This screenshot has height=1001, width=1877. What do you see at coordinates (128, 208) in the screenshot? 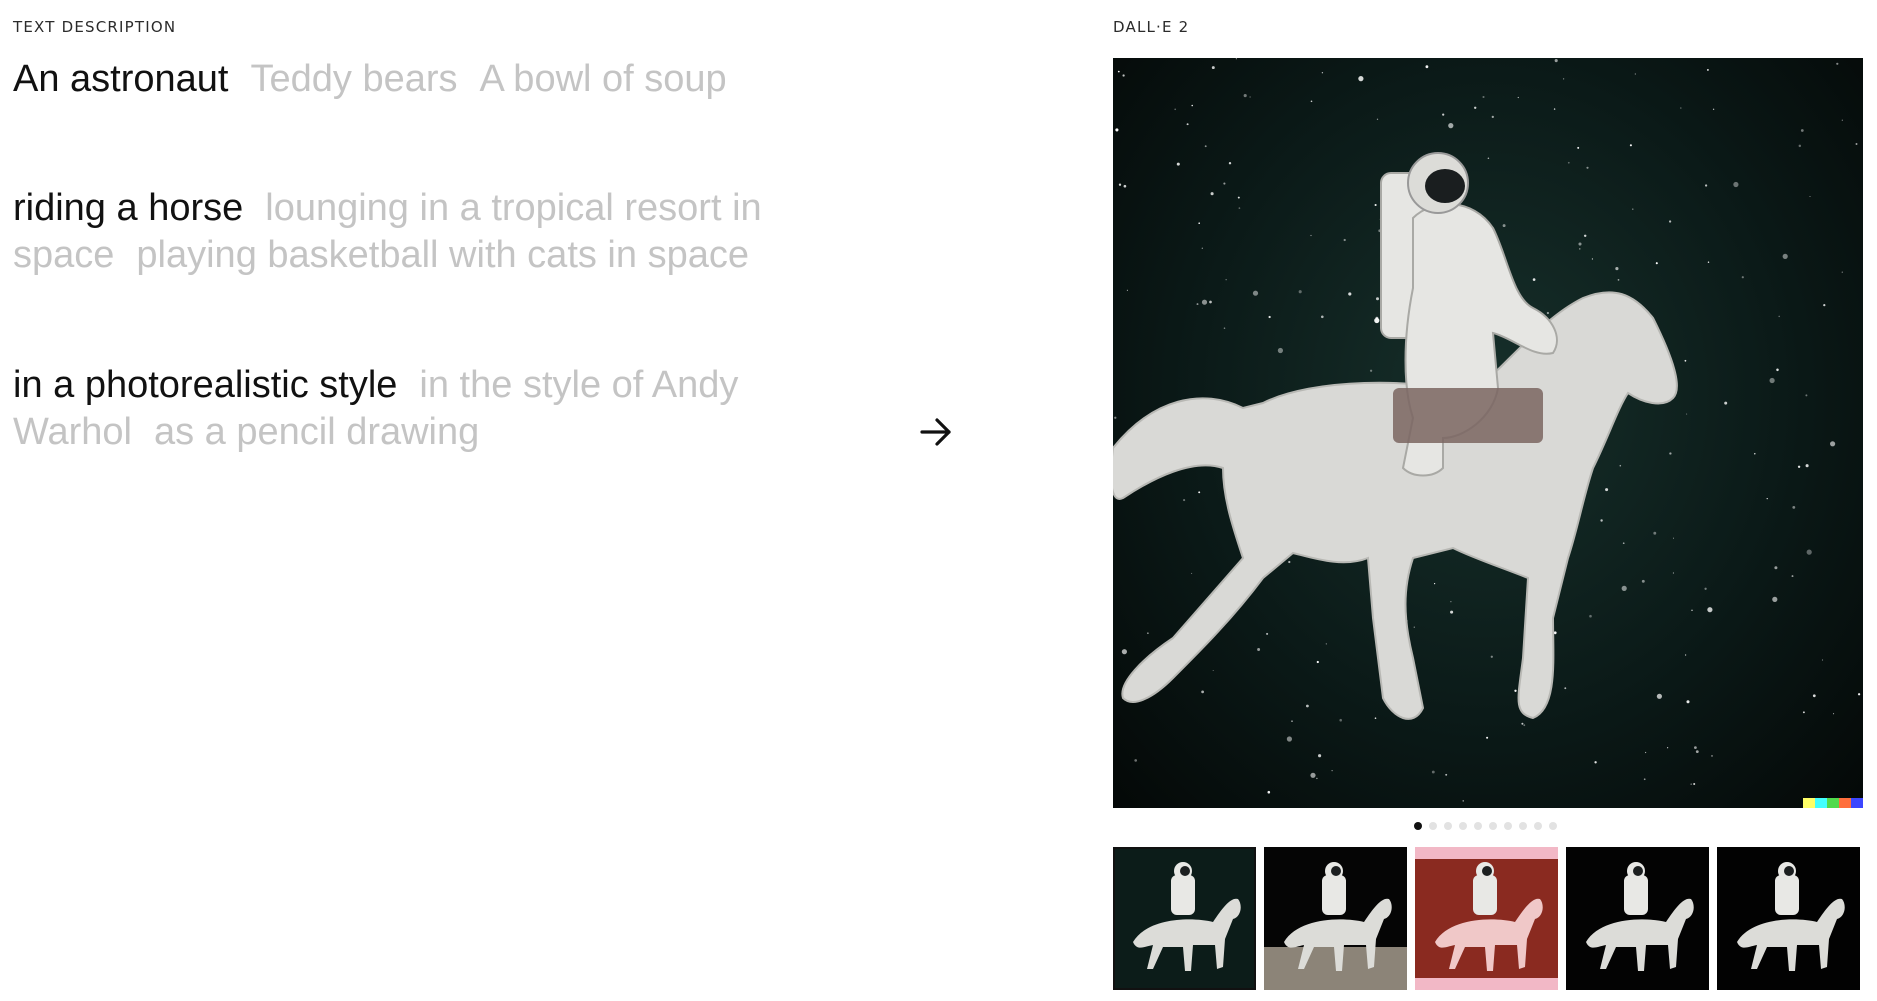
I see `action-option-riding-horse: riding a horse` at bounding box center [128, 208].